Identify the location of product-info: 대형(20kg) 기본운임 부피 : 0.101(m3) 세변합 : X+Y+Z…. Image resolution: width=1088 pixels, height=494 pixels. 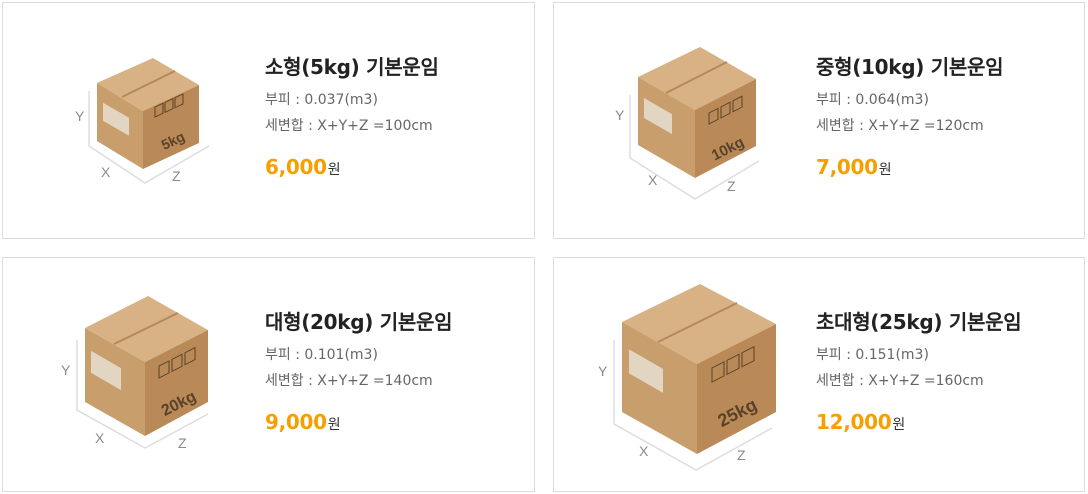
(359, 372).